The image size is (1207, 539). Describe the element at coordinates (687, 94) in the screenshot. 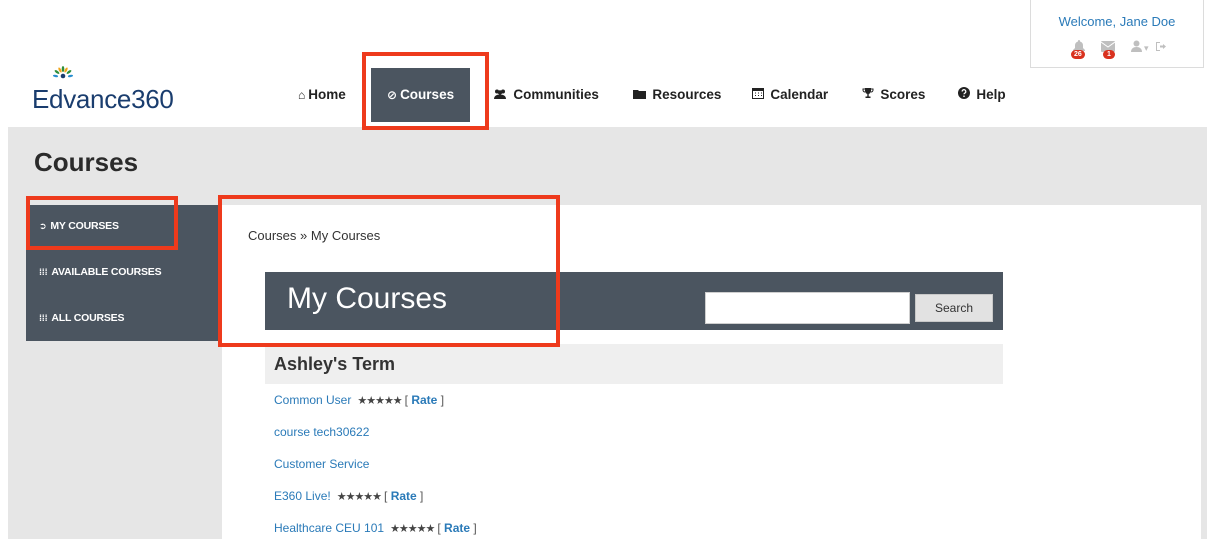

I see `nav-resources-label: Resources` at that location.